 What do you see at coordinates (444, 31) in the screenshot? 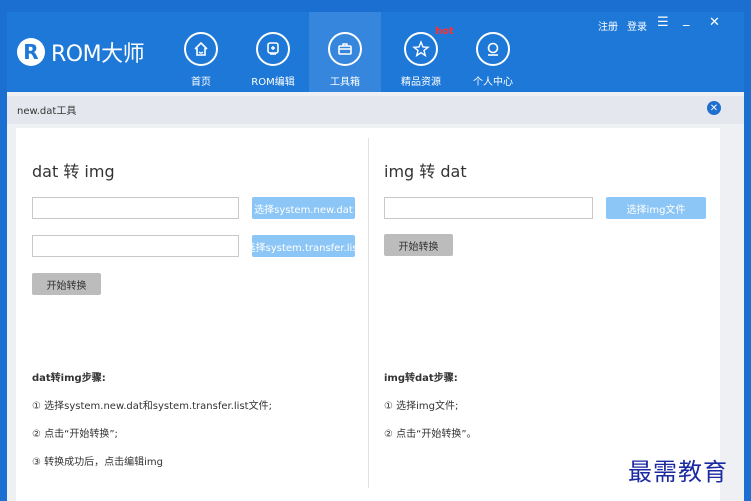
I see `hot-badge: hot` at bounding box center [444, 31].